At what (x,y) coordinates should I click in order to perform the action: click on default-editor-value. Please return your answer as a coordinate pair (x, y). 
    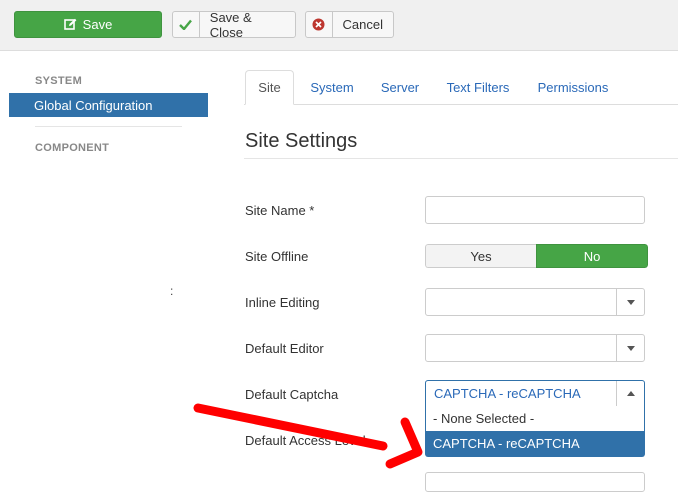
    Looking at the image, I should click on (521, 348).